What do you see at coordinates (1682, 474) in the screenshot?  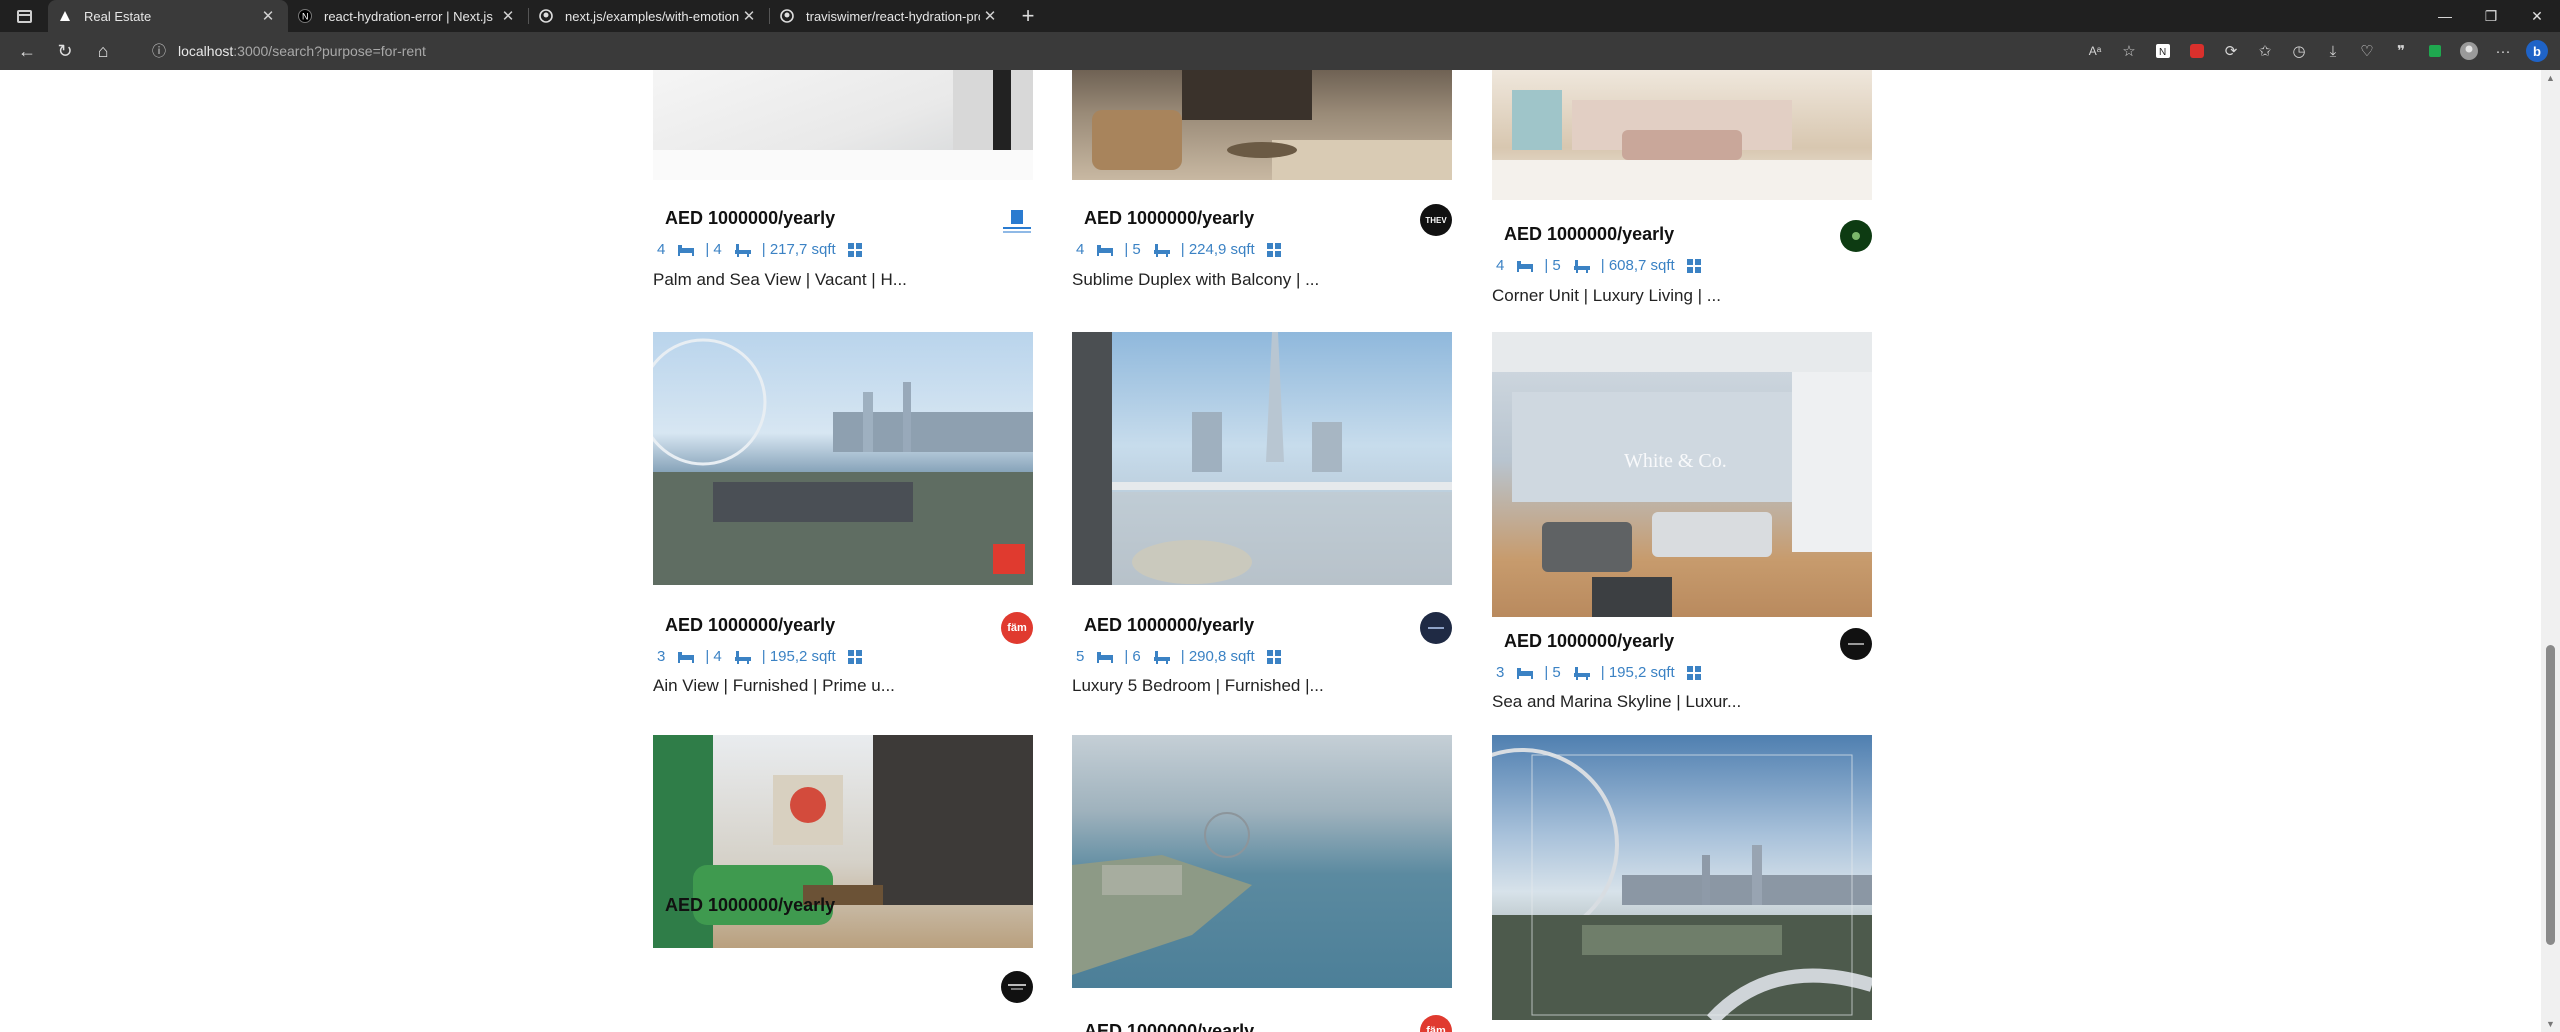 I see `property-photo: White & Co.` at bounding box center [1682, 474].